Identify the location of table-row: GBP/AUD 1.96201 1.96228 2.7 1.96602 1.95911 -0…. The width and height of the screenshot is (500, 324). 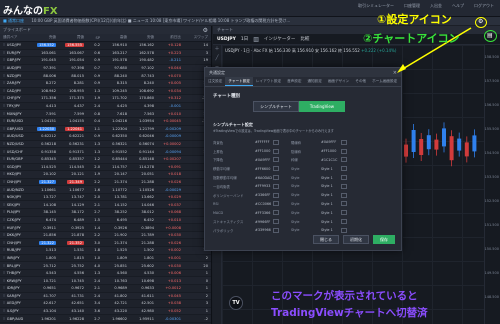
(105, 319).